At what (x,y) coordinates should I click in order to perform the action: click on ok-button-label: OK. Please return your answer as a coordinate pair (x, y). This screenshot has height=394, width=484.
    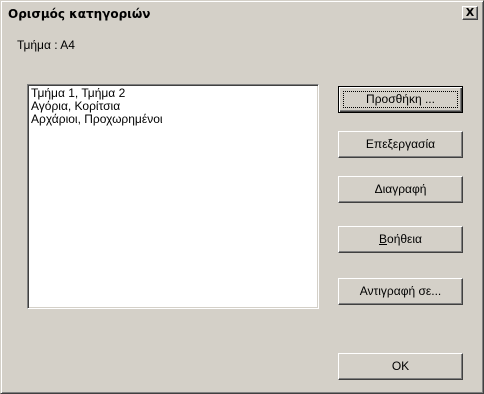
    Looking at the image, I should click on (400, 366).